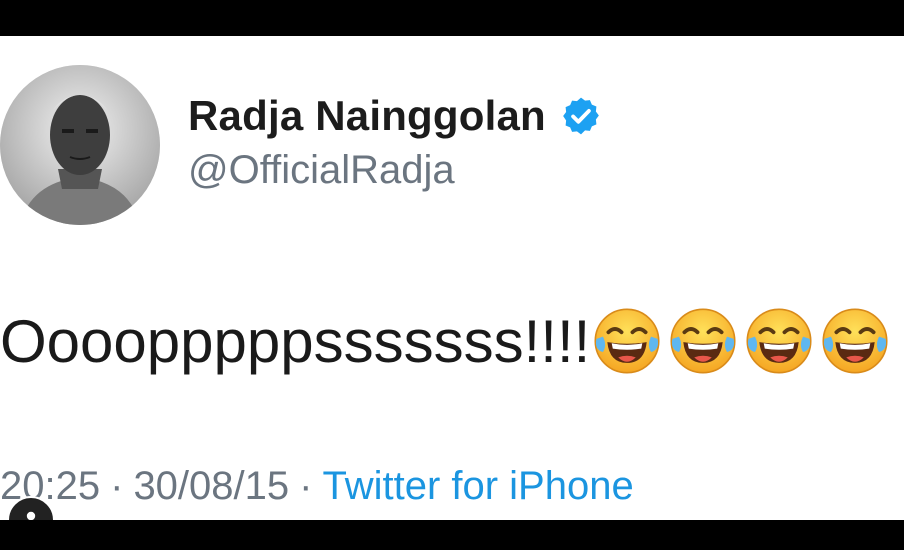 This screenshot has height=550, width=904. Describe the element at coordinates (211, 486) in the screenshot. I see `tweet-date: 30/08/15` at that location.